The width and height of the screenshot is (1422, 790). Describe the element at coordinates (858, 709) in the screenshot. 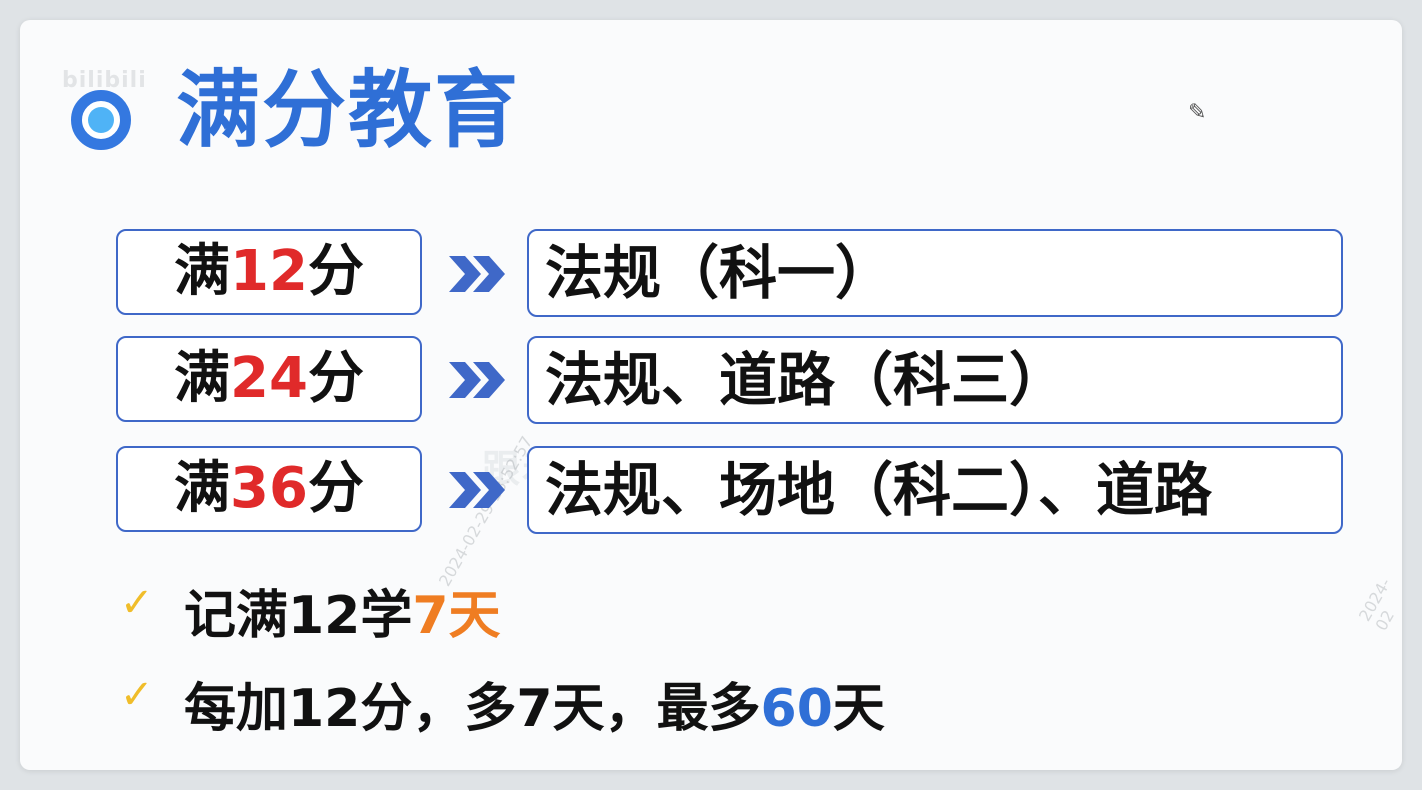

I see `note-text-tail: 天` at that location.